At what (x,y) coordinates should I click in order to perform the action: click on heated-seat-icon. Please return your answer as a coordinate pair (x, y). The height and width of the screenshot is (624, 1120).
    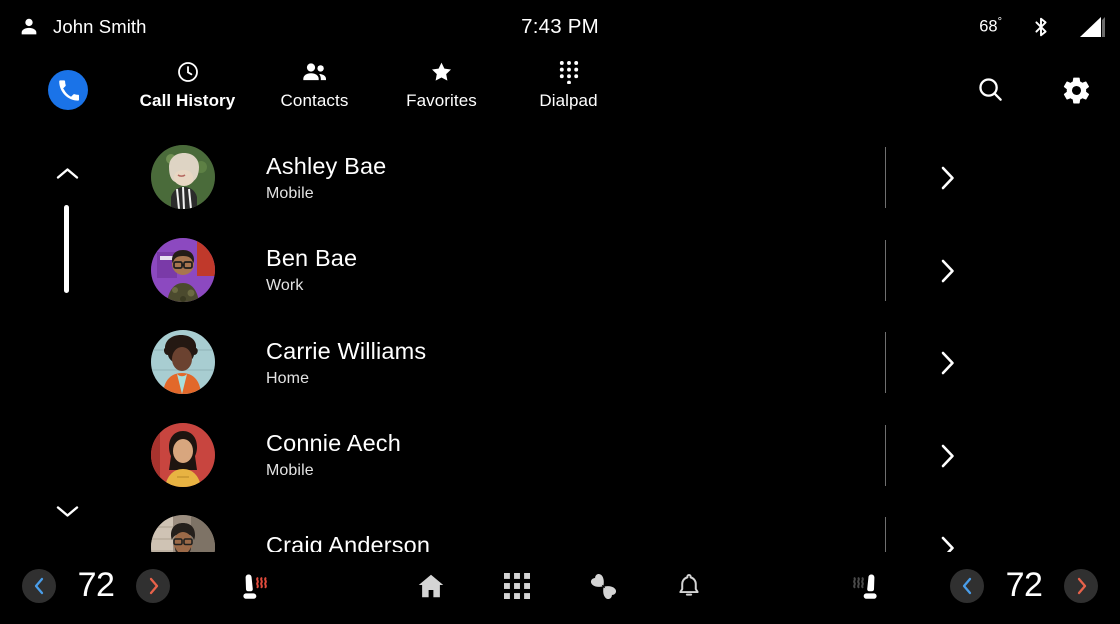
    Looking at the image, I should click on (865, 586).